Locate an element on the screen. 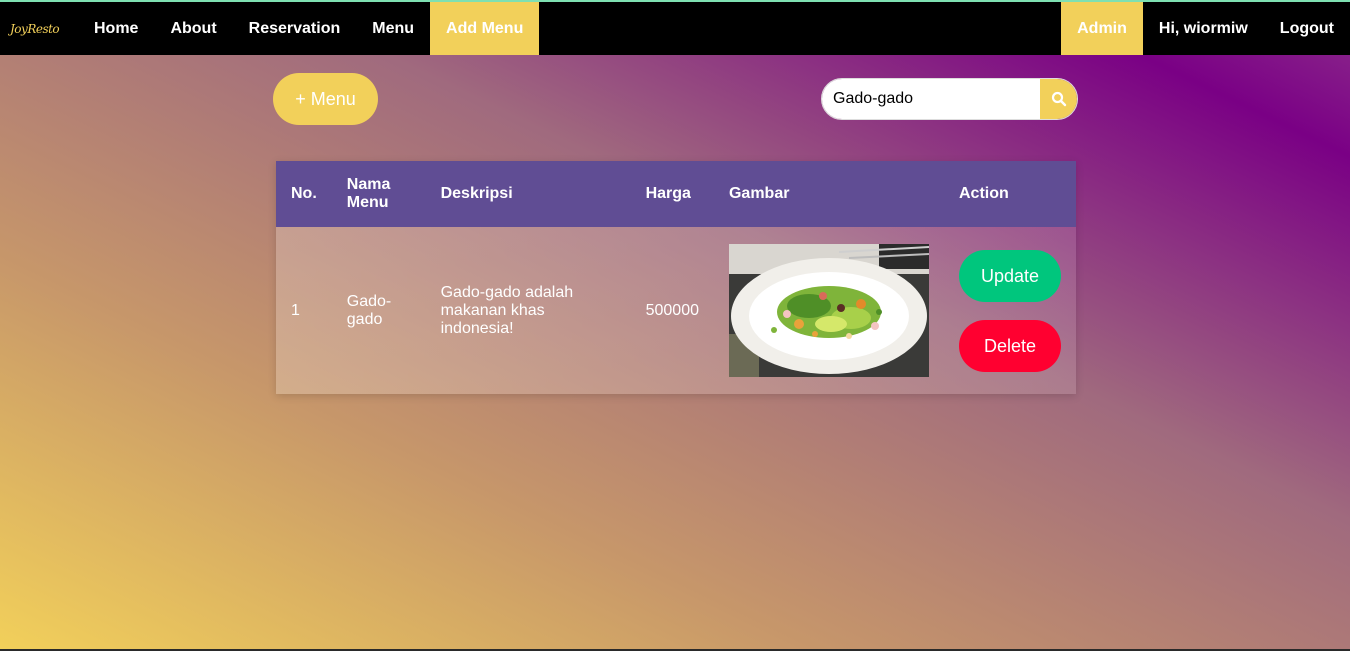 Image resolution: width=1350 pixels, height=651 pixels. nav-reservation: Reservation is located at coordinates (295, 28).